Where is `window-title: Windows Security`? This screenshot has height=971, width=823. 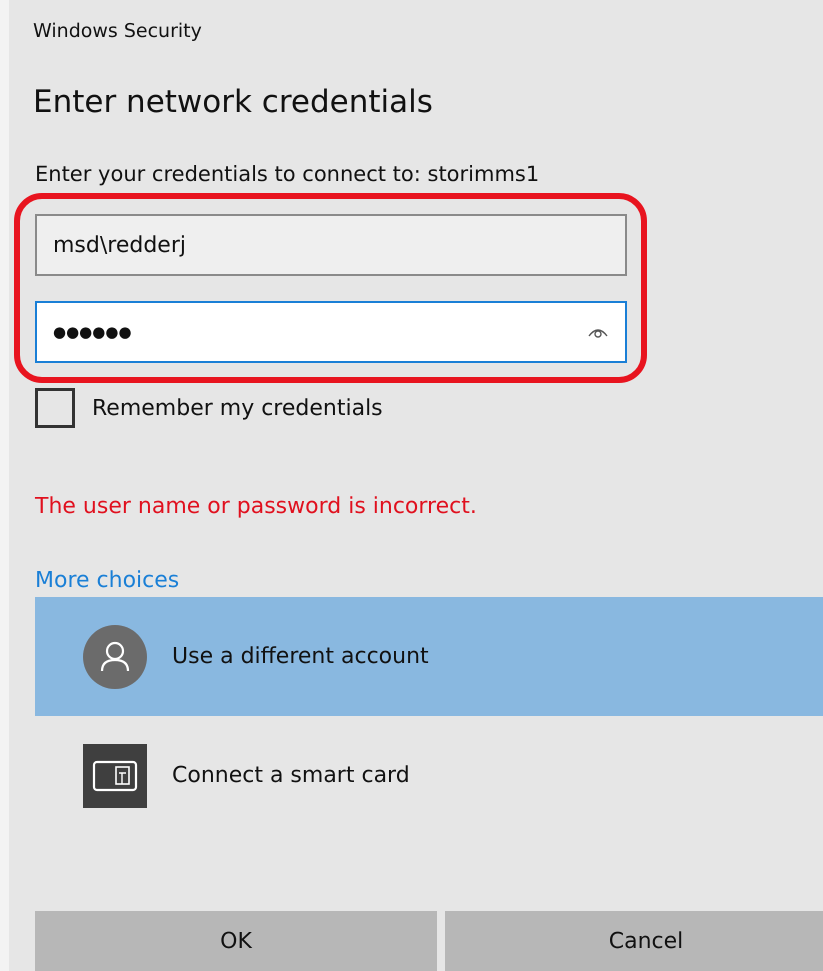 window-title: Windows Security is located at coordinates (118, 31).